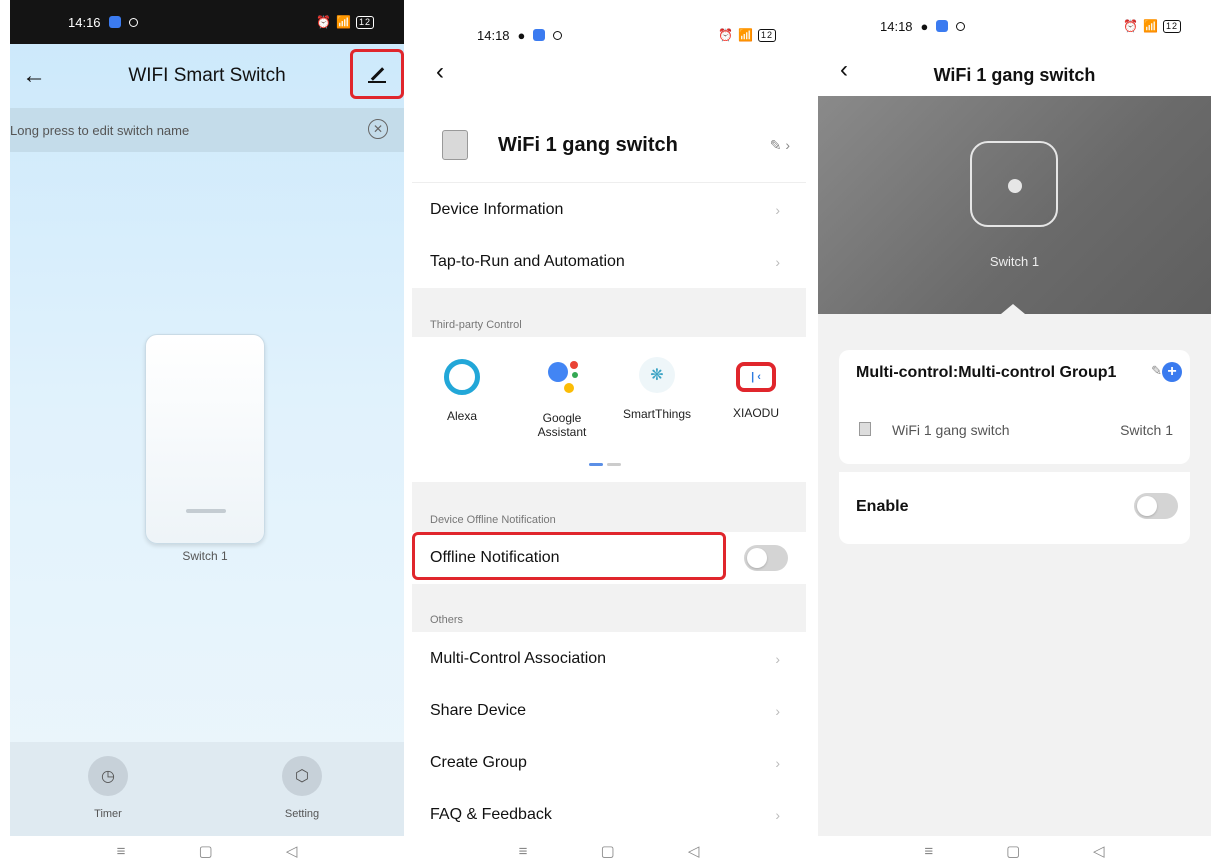 This screenshot has width=1211, height=866. What do you see at coordinates (562, 377) in the screenshot?
I see `google-assistant-icon` at bounding box center [562, 377].